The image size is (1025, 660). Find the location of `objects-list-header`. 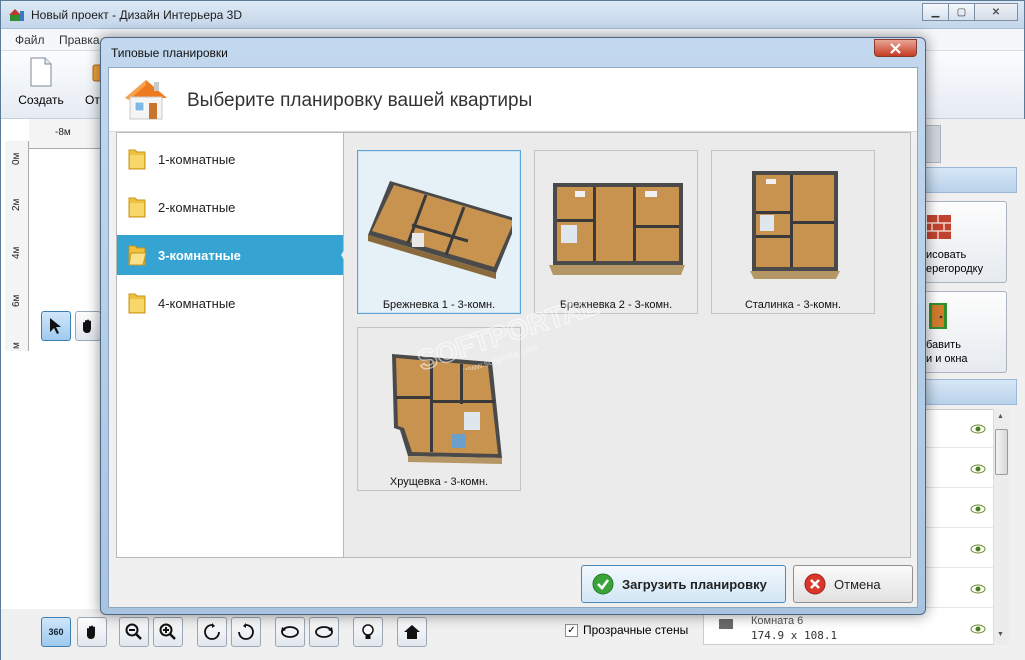

objects-list-header is located at coordinates (968, 392).